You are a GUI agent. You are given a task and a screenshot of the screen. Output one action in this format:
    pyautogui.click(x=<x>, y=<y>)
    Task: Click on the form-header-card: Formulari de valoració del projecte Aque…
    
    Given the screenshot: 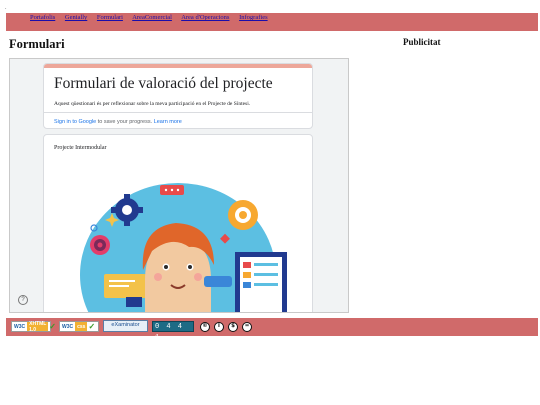 What is the action you would take?
    pyautogui.click(x=178, y=96)
    